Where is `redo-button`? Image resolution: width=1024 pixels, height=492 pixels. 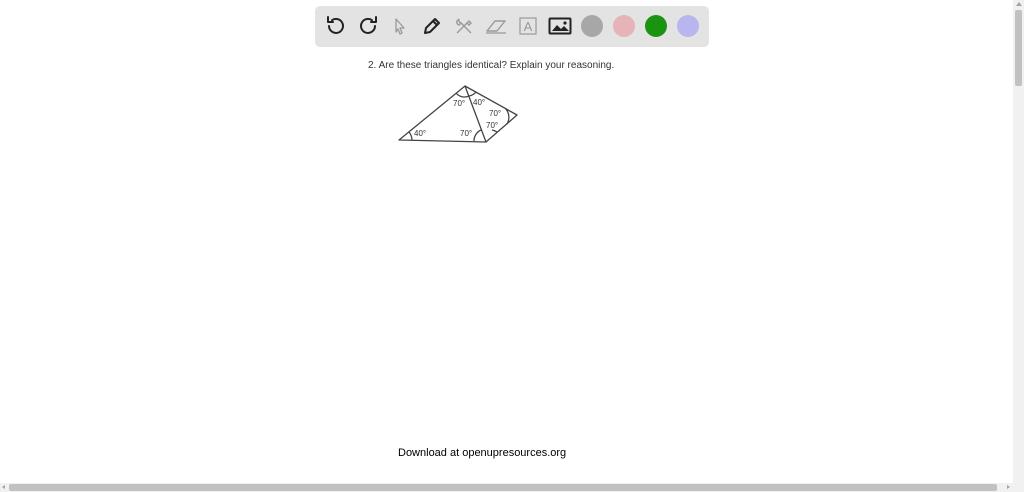
redo-button is located at coordinates (368, 26).